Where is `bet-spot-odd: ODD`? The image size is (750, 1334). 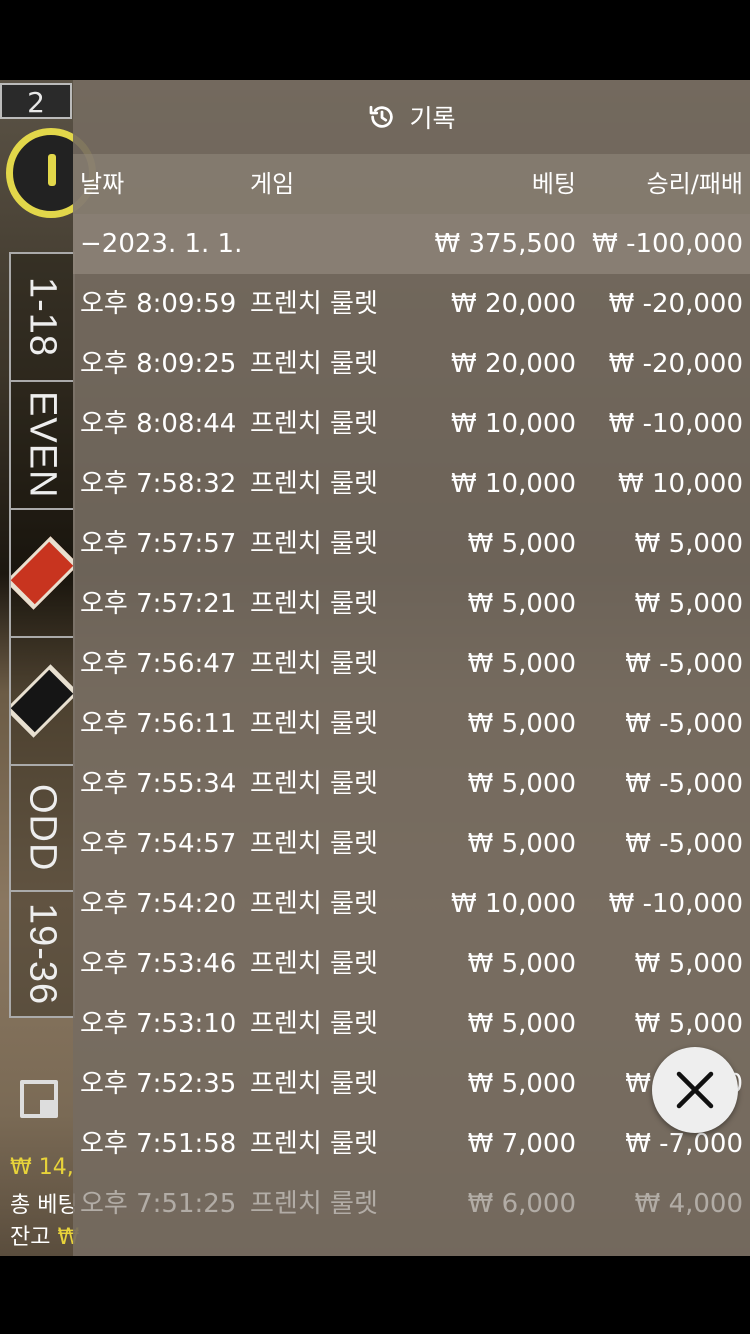
bet-spot-odd: ODD is located at coordinates (42, 829).